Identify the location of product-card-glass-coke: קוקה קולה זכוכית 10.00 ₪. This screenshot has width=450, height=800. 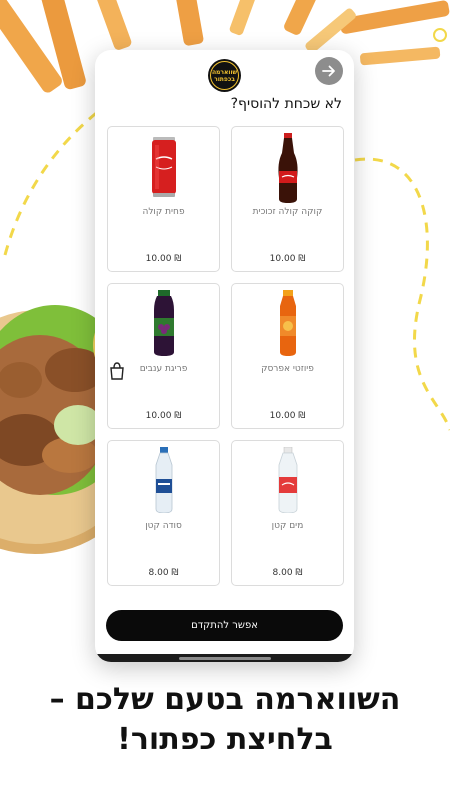
(287, 199).